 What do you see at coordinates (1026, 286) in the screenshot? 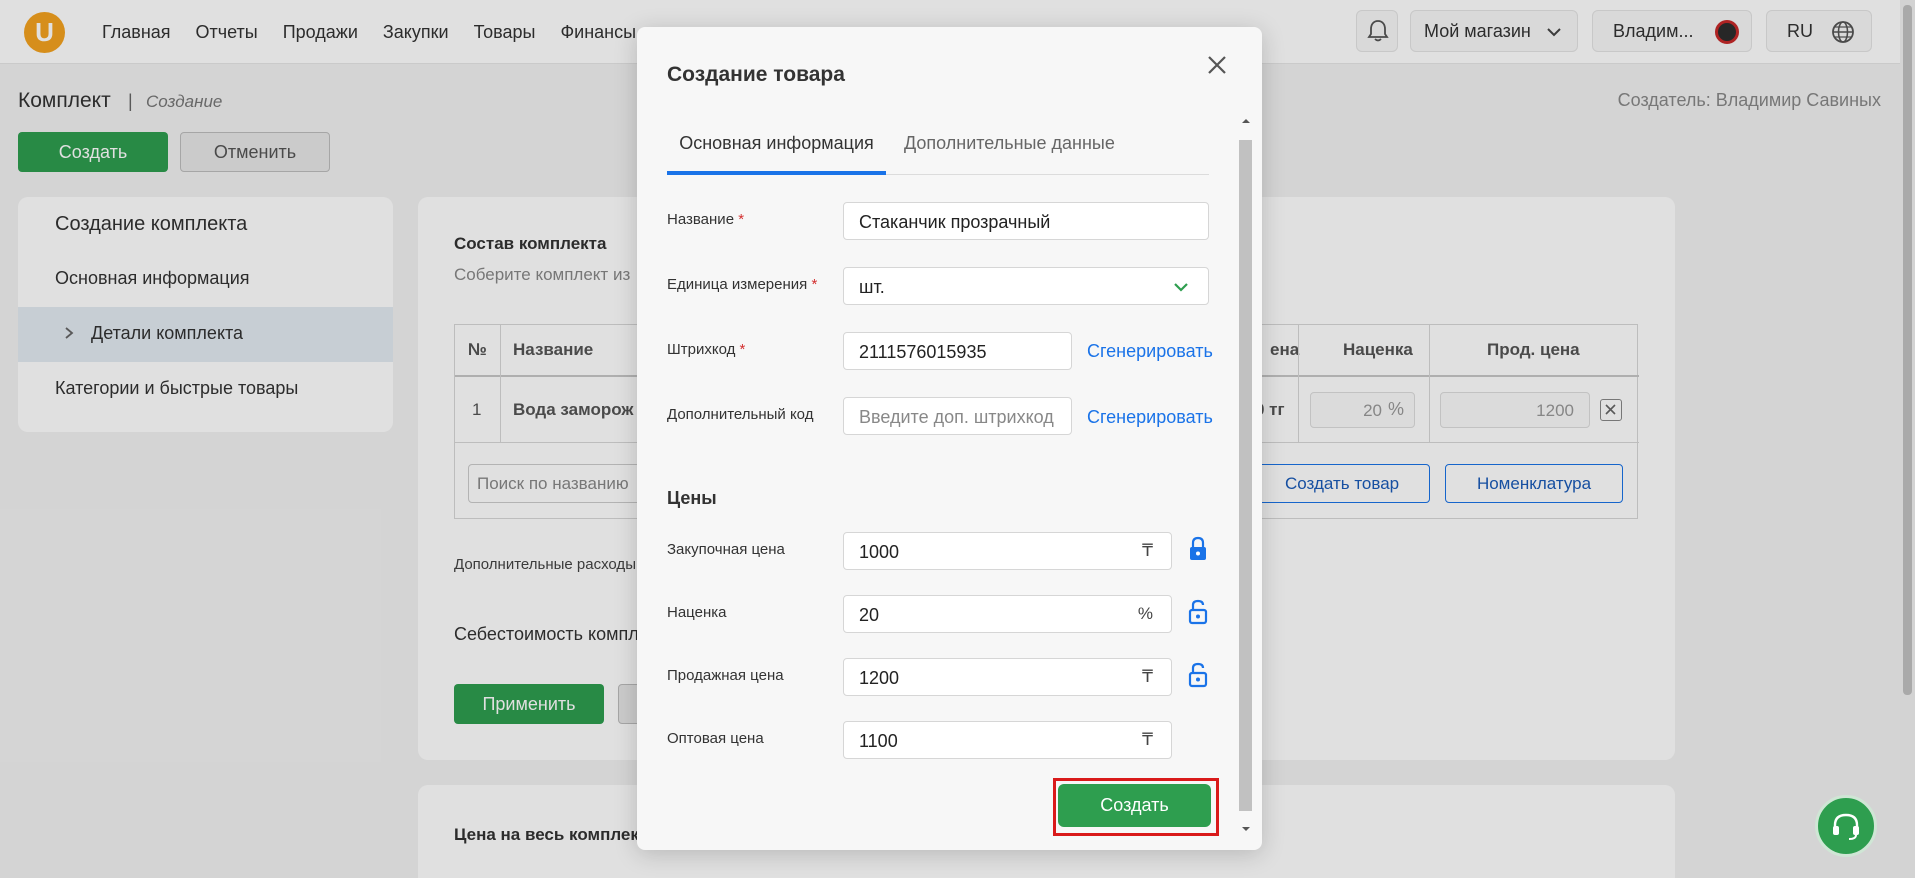
I see `unit-select: шт.` at bounding box center [1026, 286].